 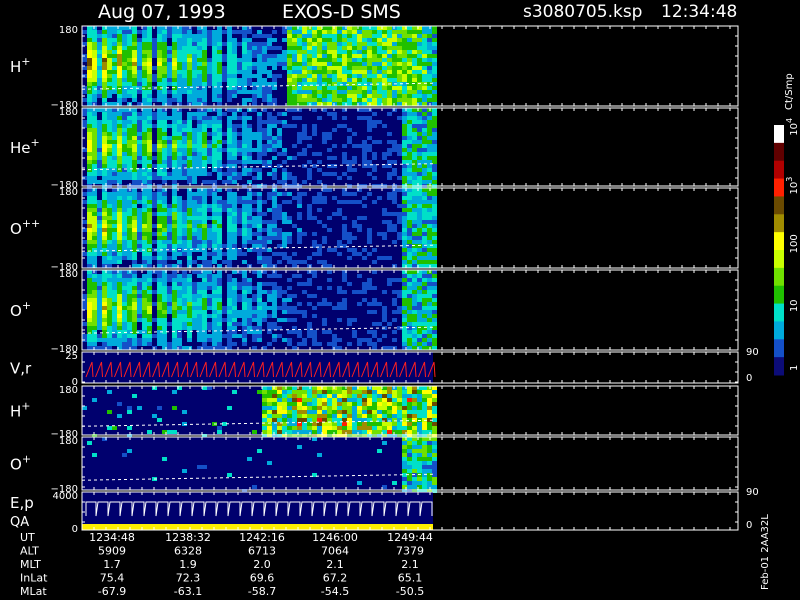 I want to click on header-instrument: EXOS-D SMS, so click(x=341, y=12).